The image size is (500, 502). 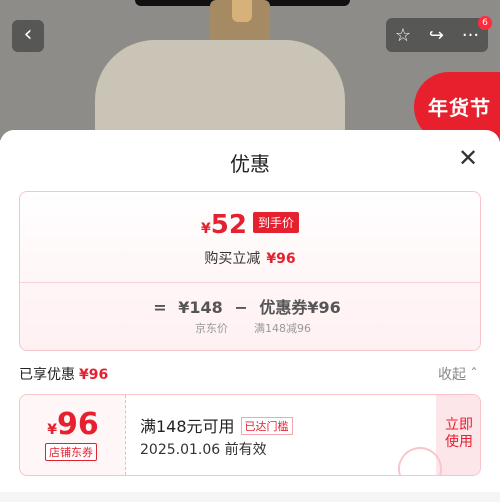 What do you see at coordinates (275, 222) in the screenshot?
I see `final-price-tag: 到手价` at bounding box center [275, 222].